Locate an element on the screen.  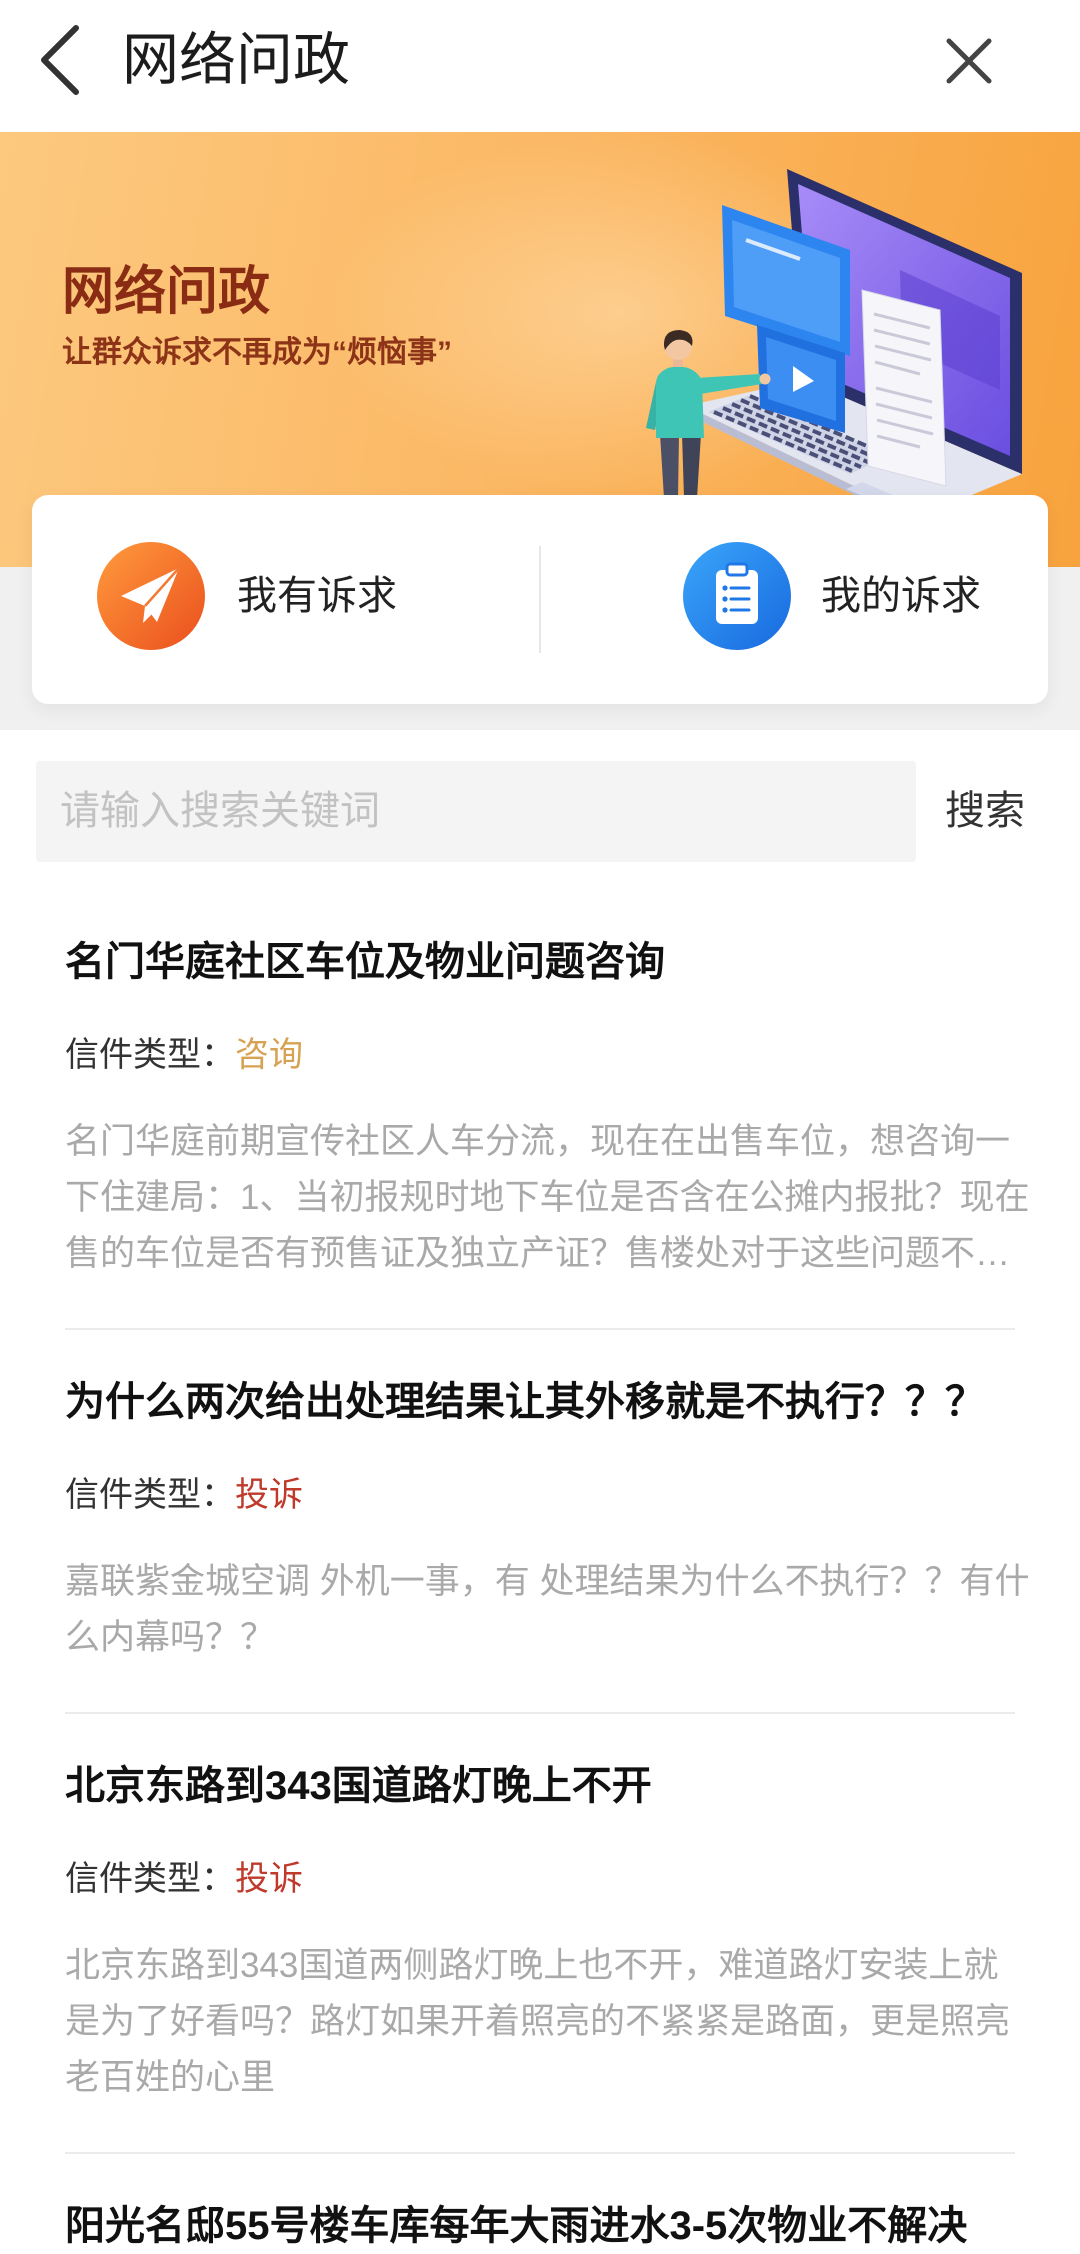
item-description-line: 名门华庭前期宣传社区人车分流，现在在出售车位，想咨询一 is located at coordinates (538, 1141).